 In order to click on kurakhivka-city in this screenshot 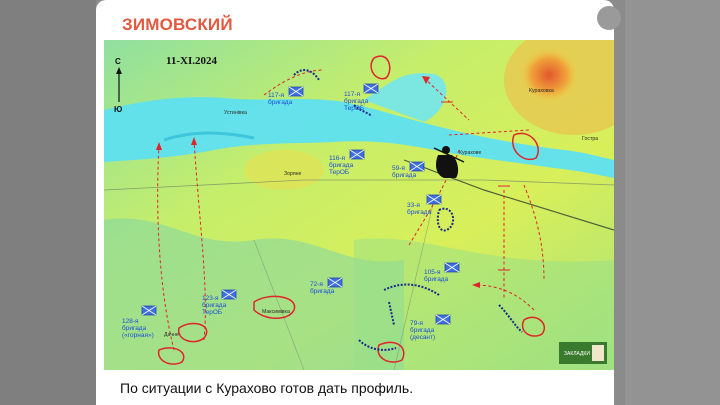, I will do `click(549, 75)`.